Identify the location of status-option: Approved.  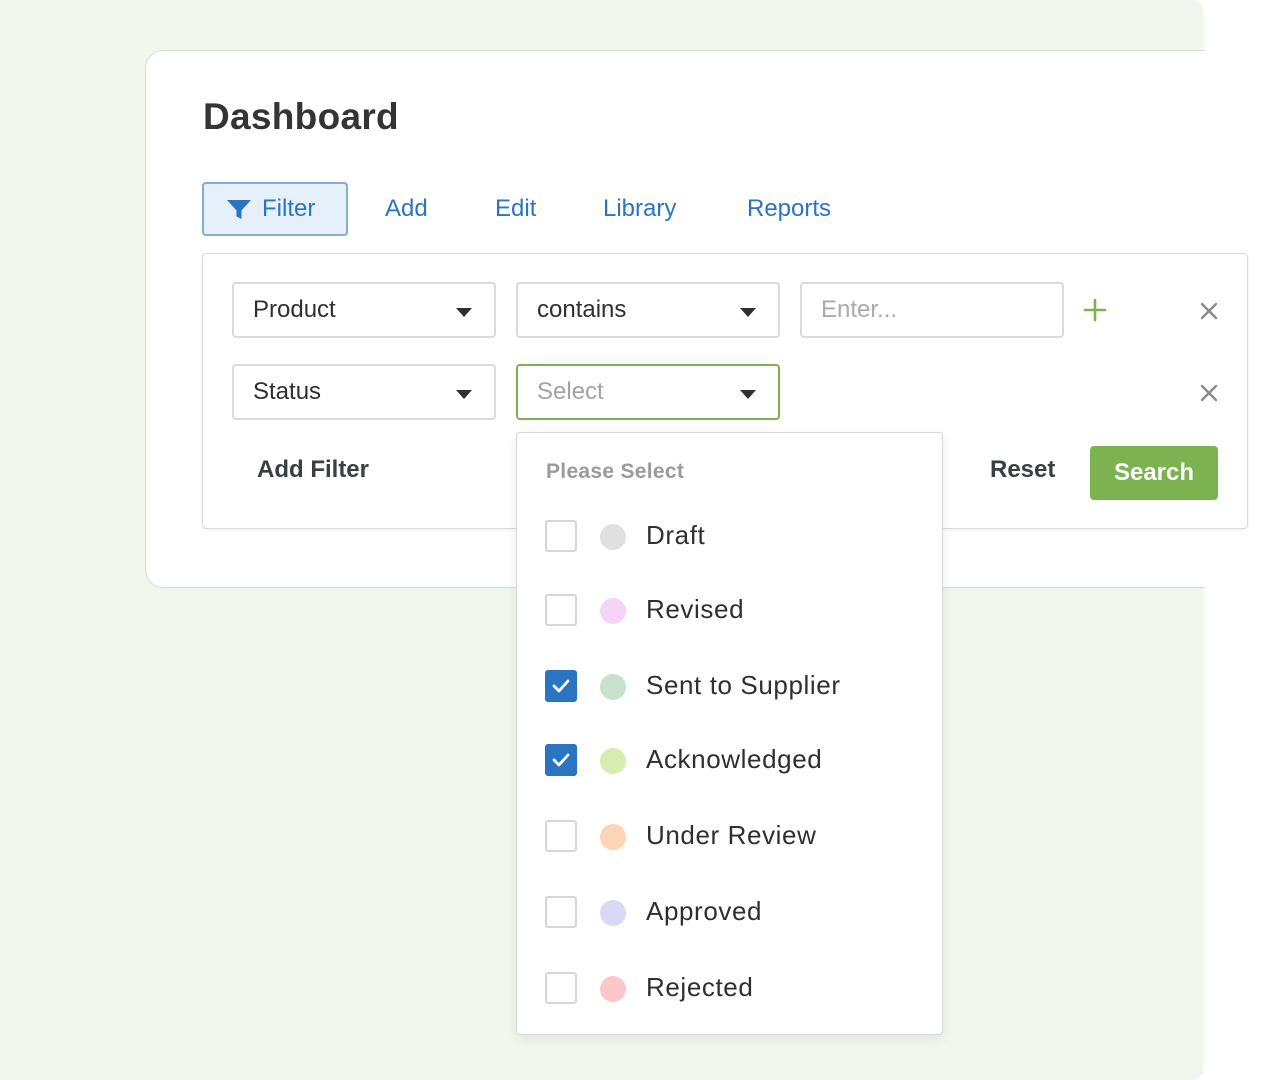
(730, 912).